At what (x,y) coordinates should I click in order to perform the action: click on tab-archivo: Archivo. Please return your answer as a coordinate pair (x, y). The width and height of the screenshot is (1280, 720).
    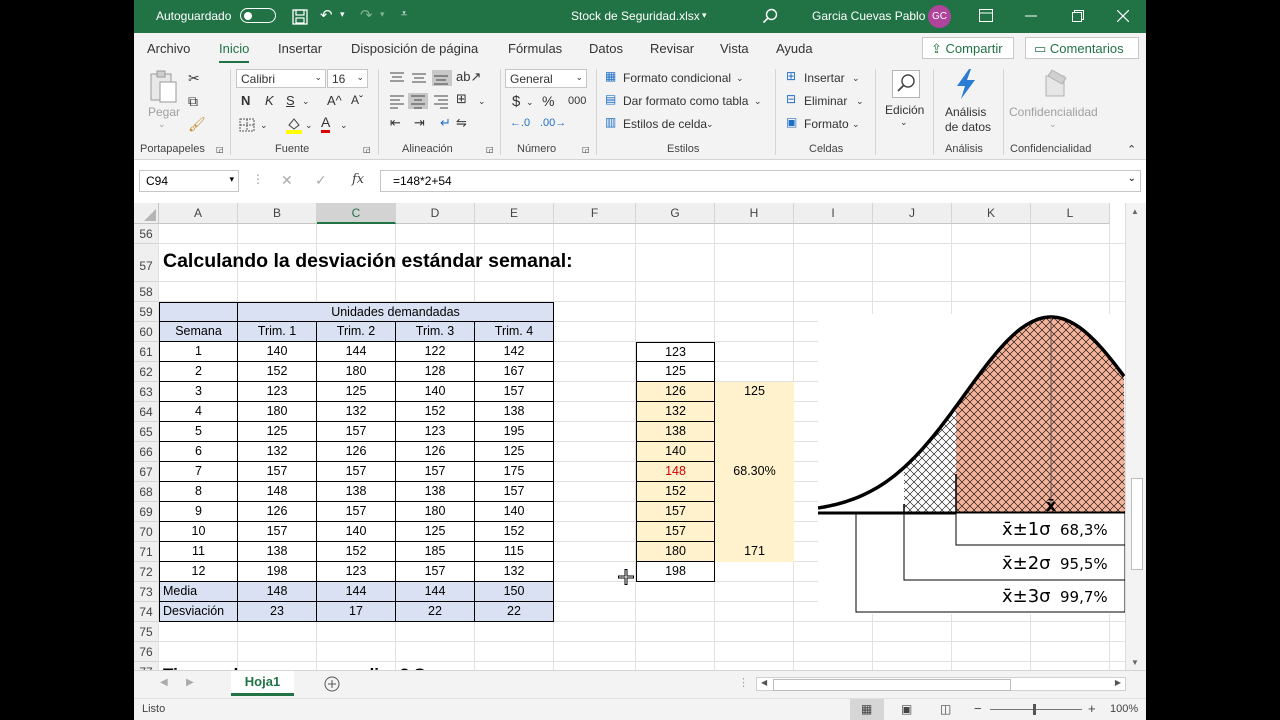
    Looking at the image, I should click on (168, 48).